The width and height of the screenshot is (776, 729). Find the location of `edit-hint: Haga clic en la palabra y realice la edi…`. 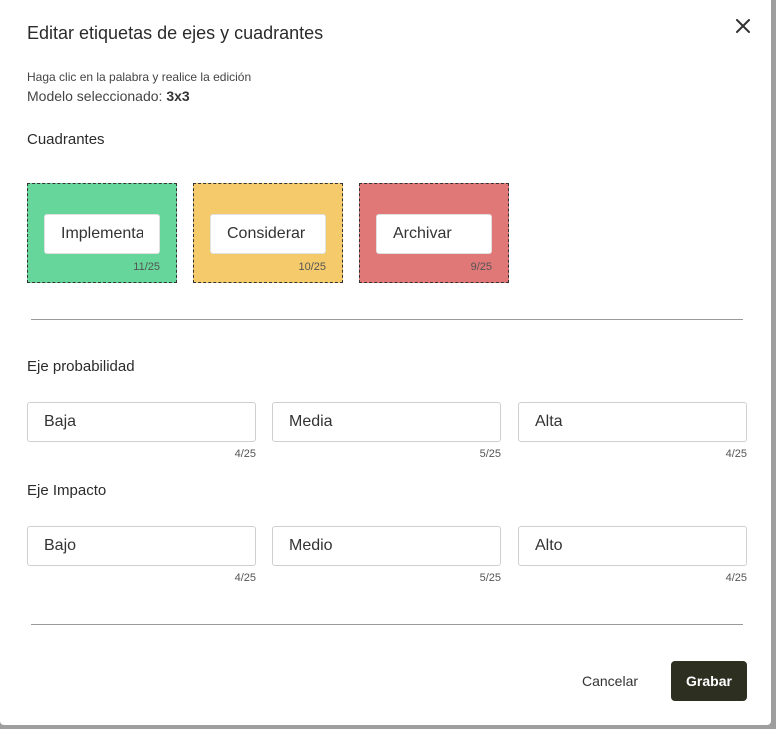

edit-hint: Haga clic en la palabra y realice la edi… is located at coordinates (139, 77).